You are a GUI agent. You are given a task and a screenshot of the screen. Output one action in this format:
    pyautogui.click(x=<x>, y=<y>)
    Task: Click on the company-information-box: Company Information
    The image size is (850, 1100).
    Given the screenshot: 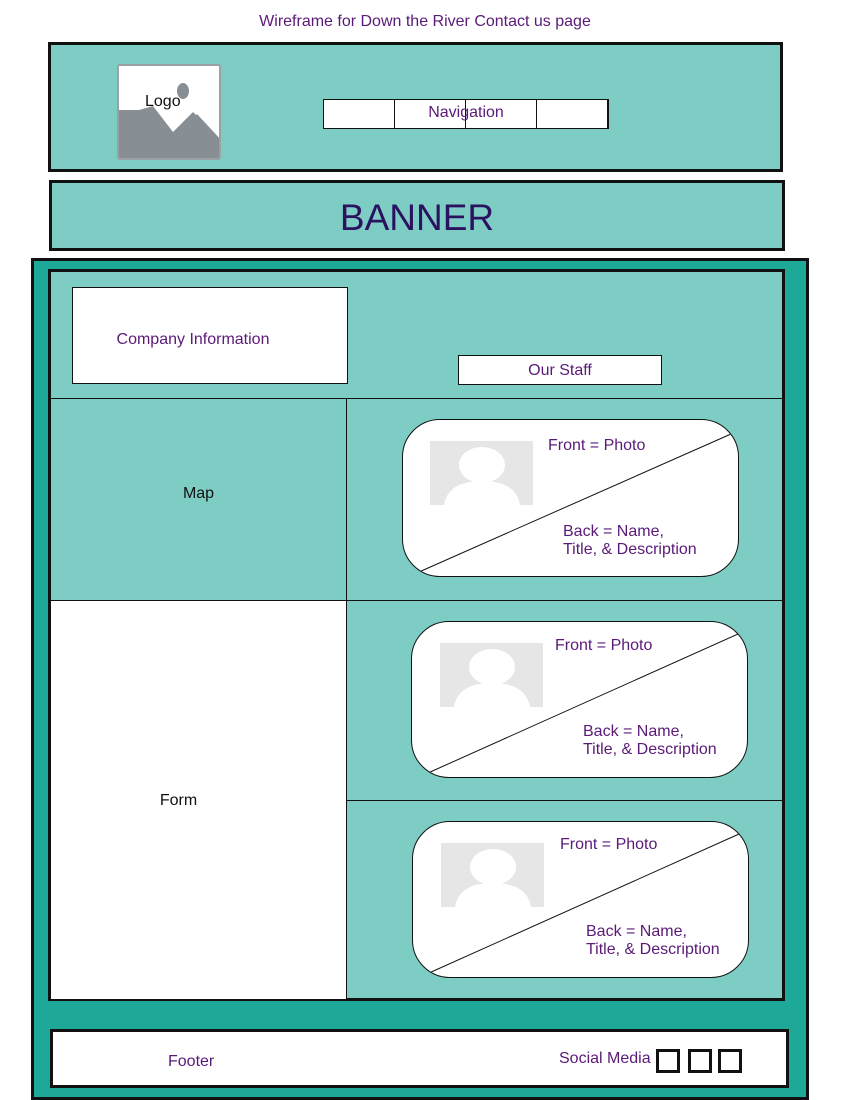 What is the action you would take?
    pyautogui.click(x=210, y=335)
    